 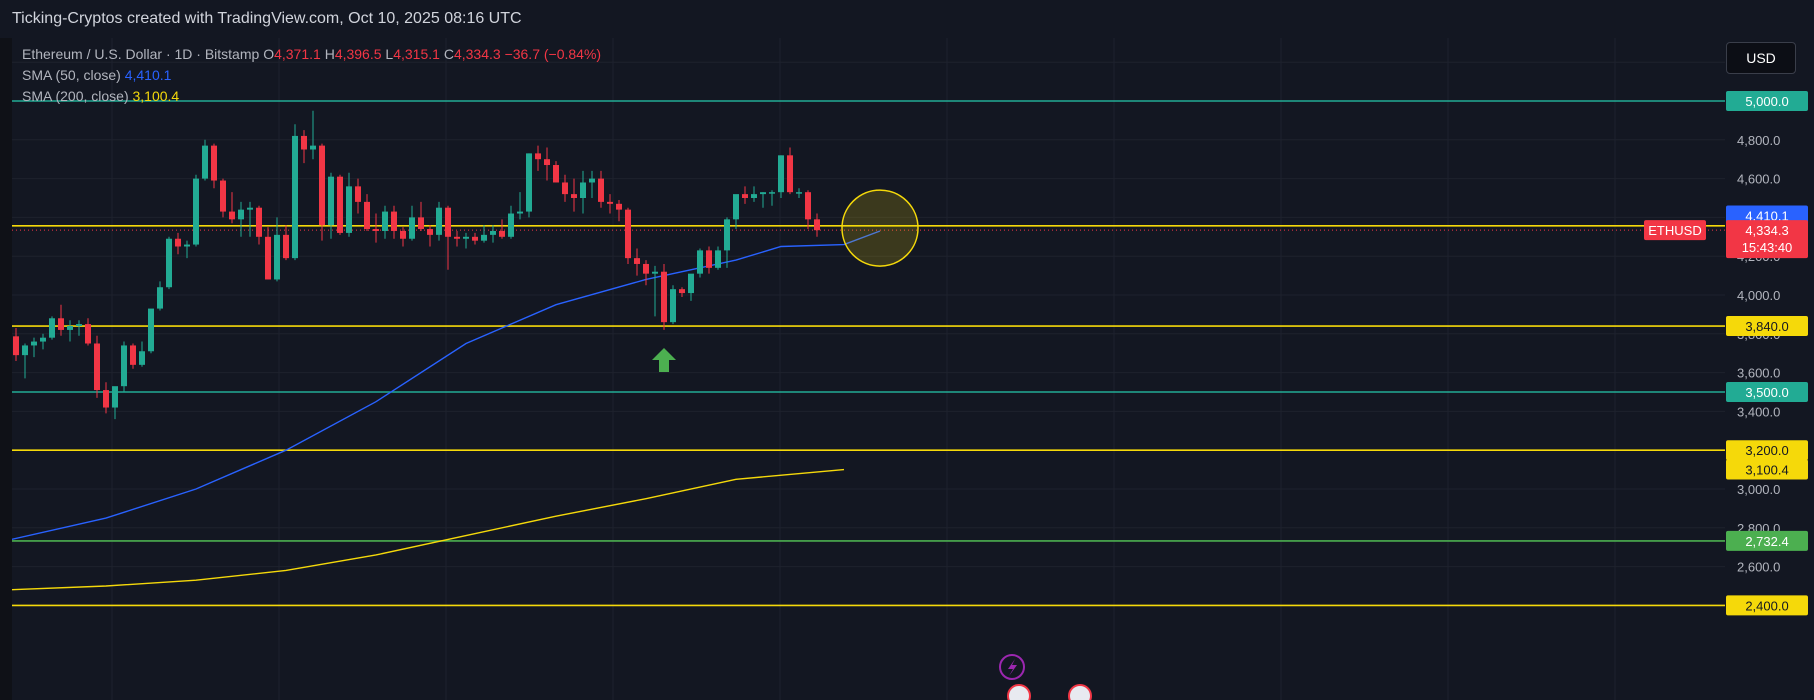 I want to click on sma200-price-tag: 3,100.4, so click(x=1766, y=470).